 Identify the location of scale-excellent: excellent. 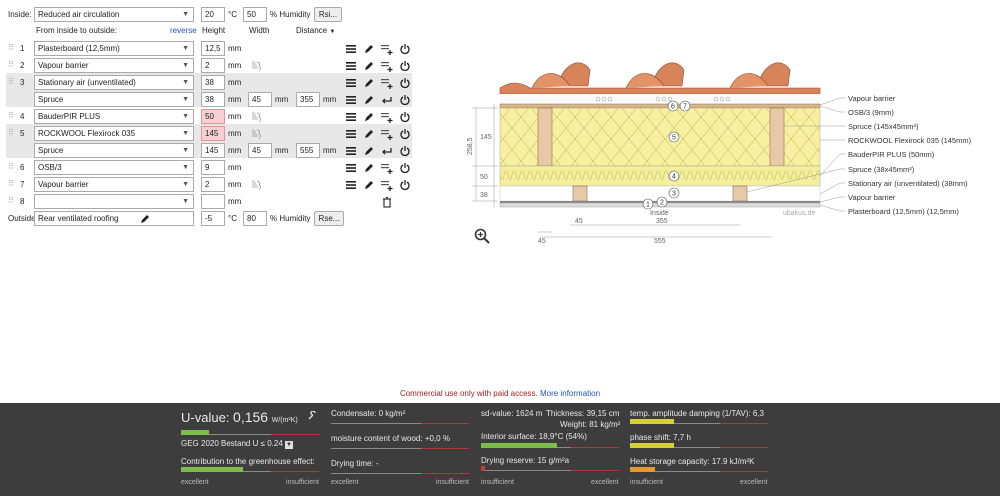
(754, 482).